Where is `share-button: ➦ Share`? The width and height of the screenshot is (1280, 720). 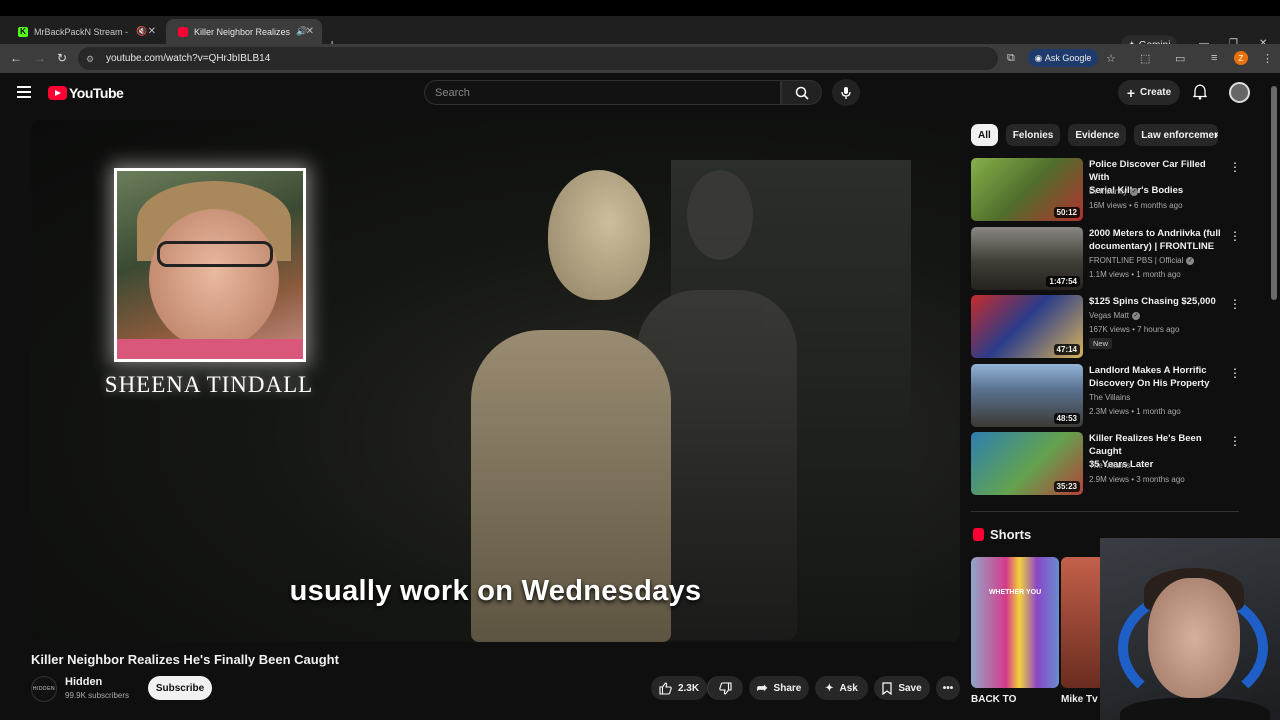 share-button: ➦ Share is located at coordinates (779, 688).